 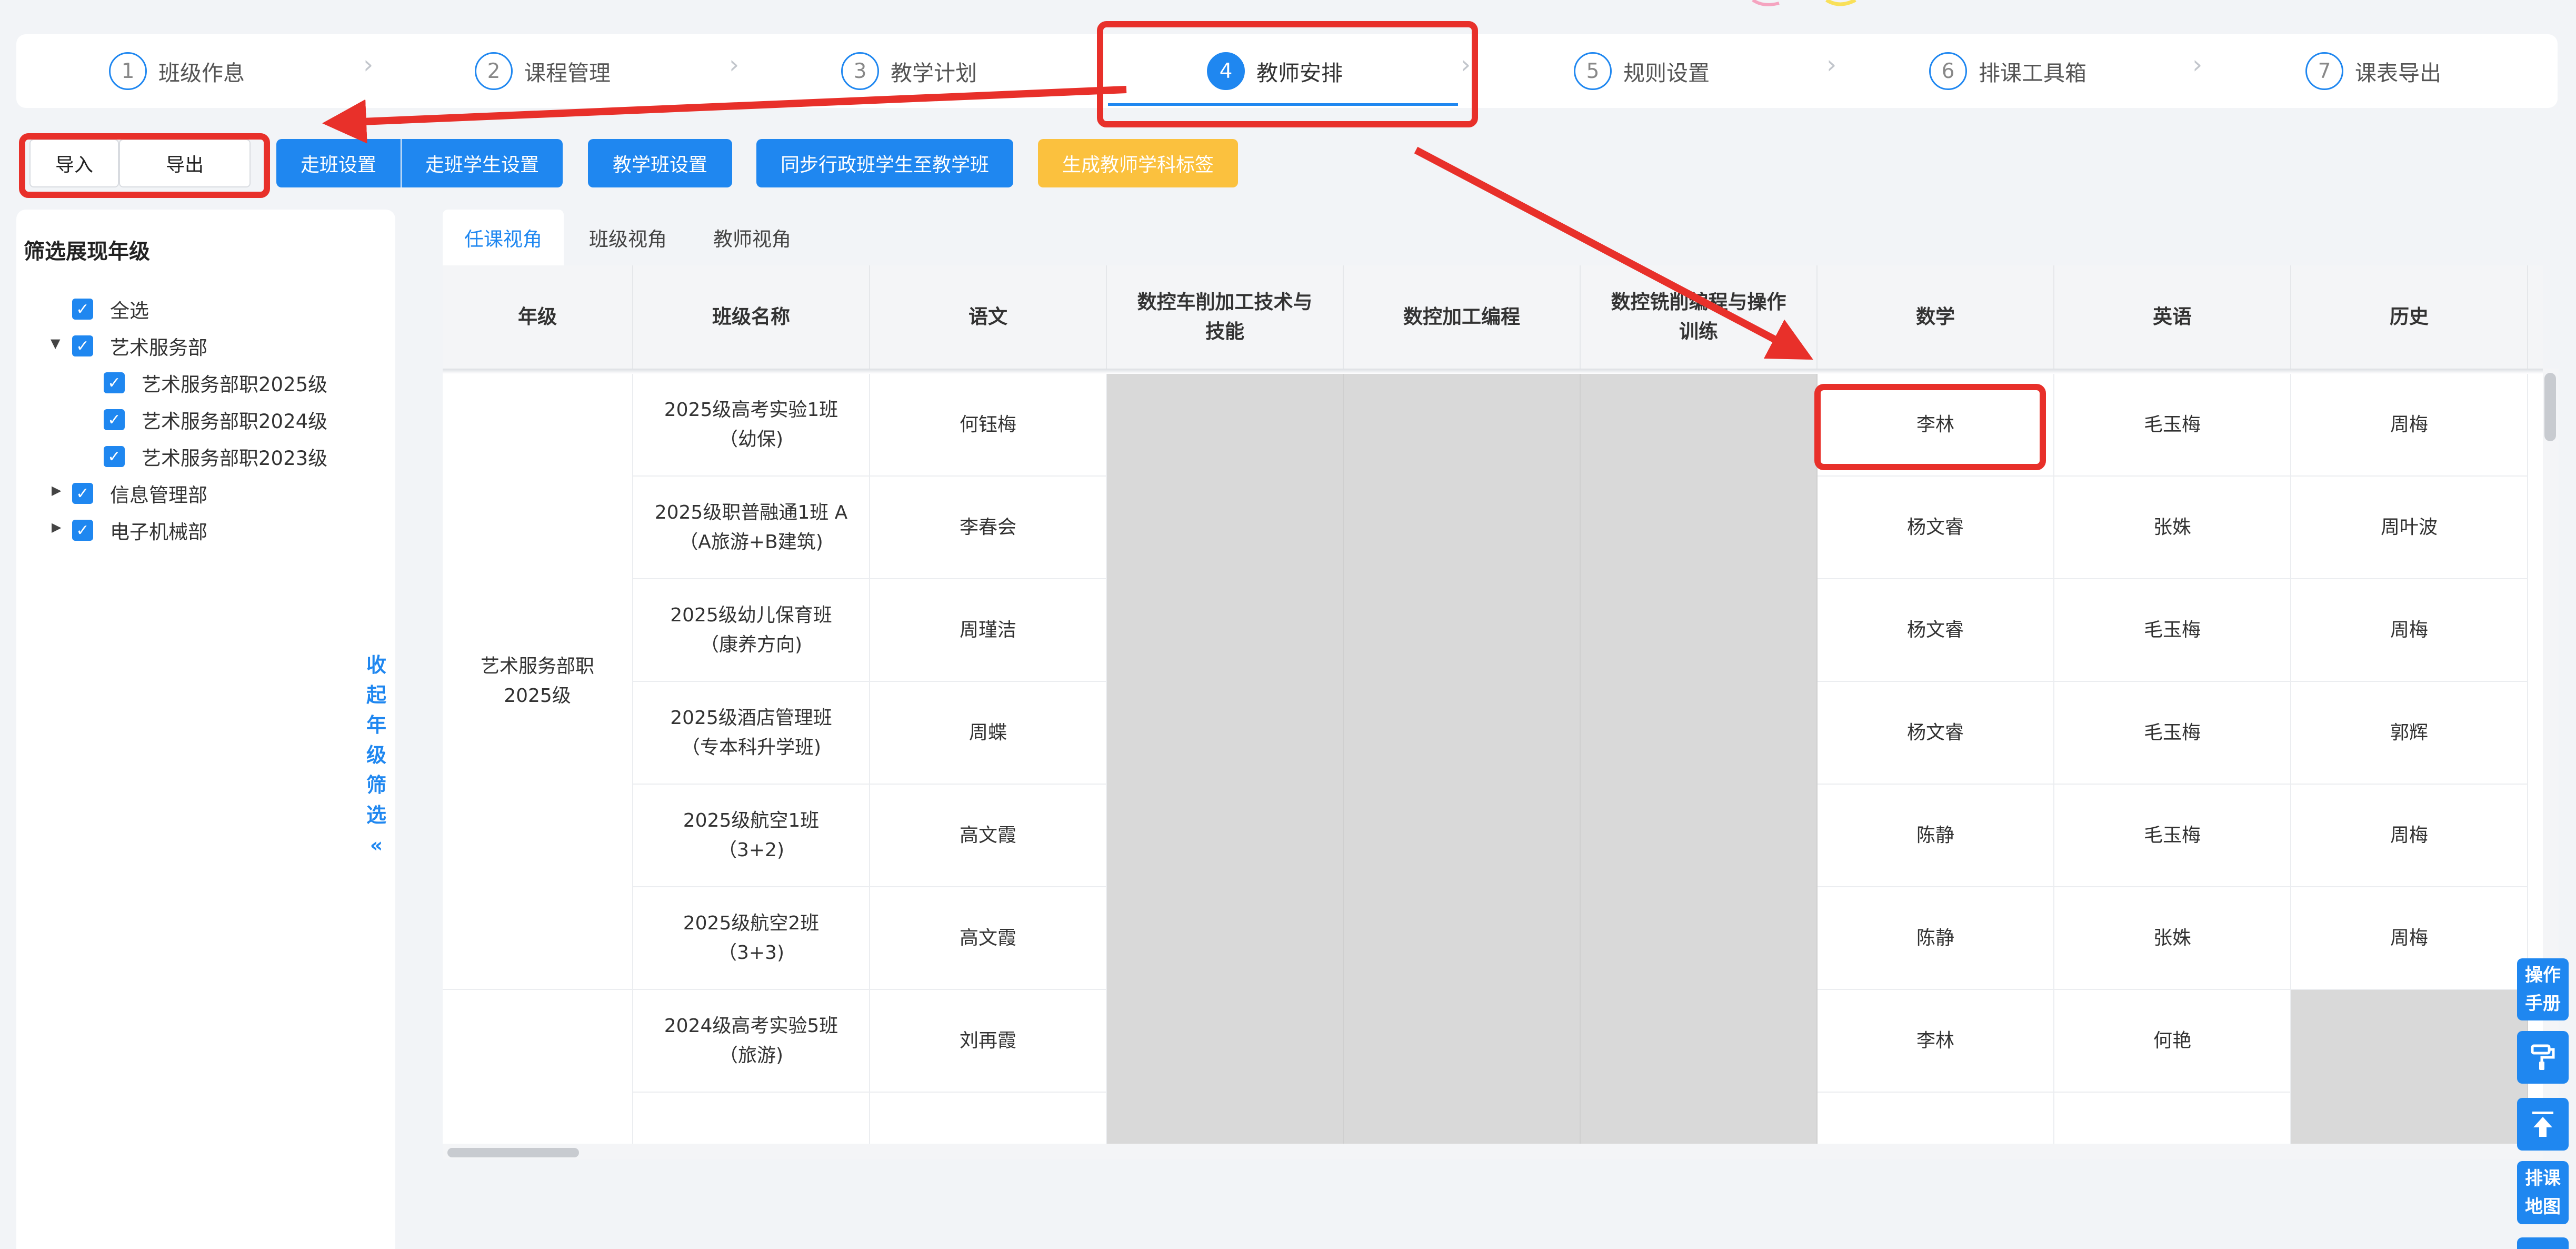 What do you see at coordinates (2543, 1243) in the screenshot?
I see `float-button-partial` at bounding box center [2543, 1243].